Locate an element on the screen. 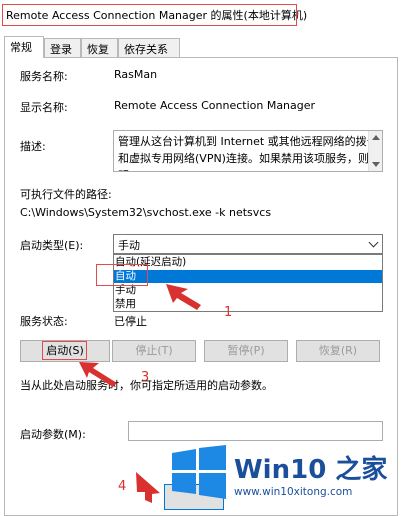  start-button-highlight-box is located at coordinates (64, 350).